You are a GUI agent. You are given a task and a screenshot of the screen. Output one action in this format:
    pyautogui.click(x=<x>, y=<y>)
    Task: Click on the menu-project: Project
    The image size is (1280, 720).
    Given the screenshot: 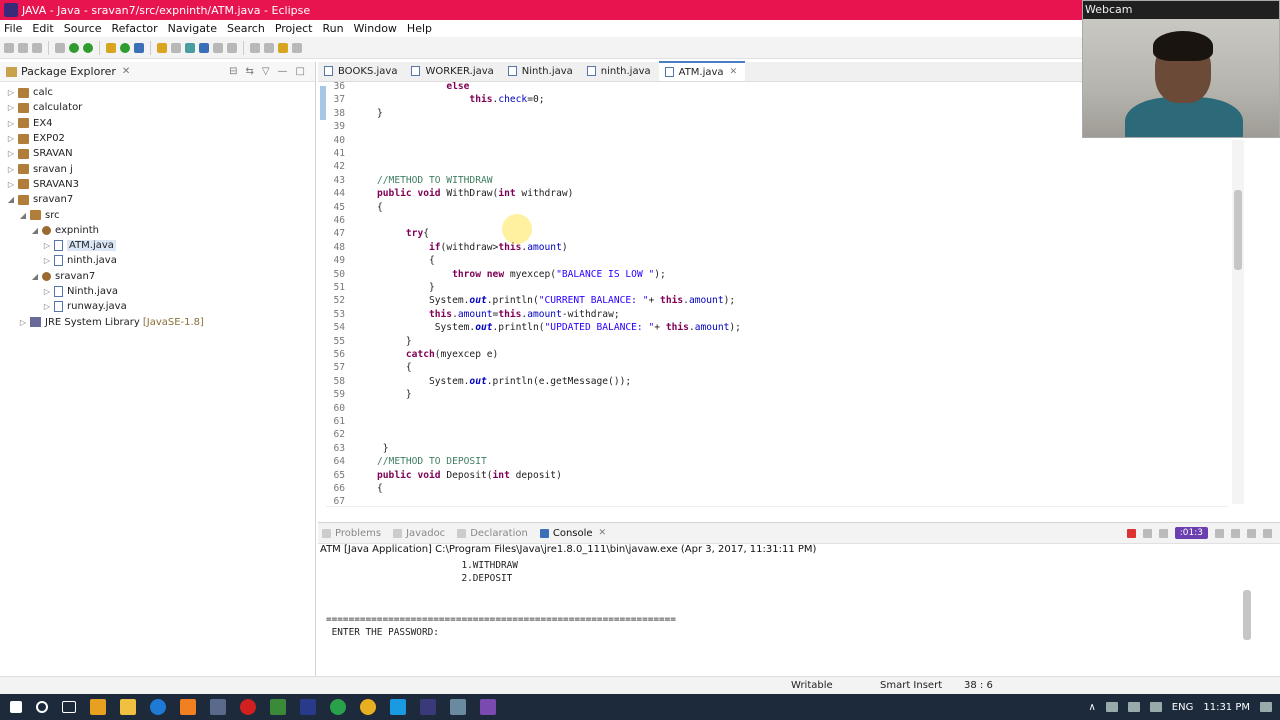 What is the action you would take?
    pyautogui.click(x=294, y=28)
    